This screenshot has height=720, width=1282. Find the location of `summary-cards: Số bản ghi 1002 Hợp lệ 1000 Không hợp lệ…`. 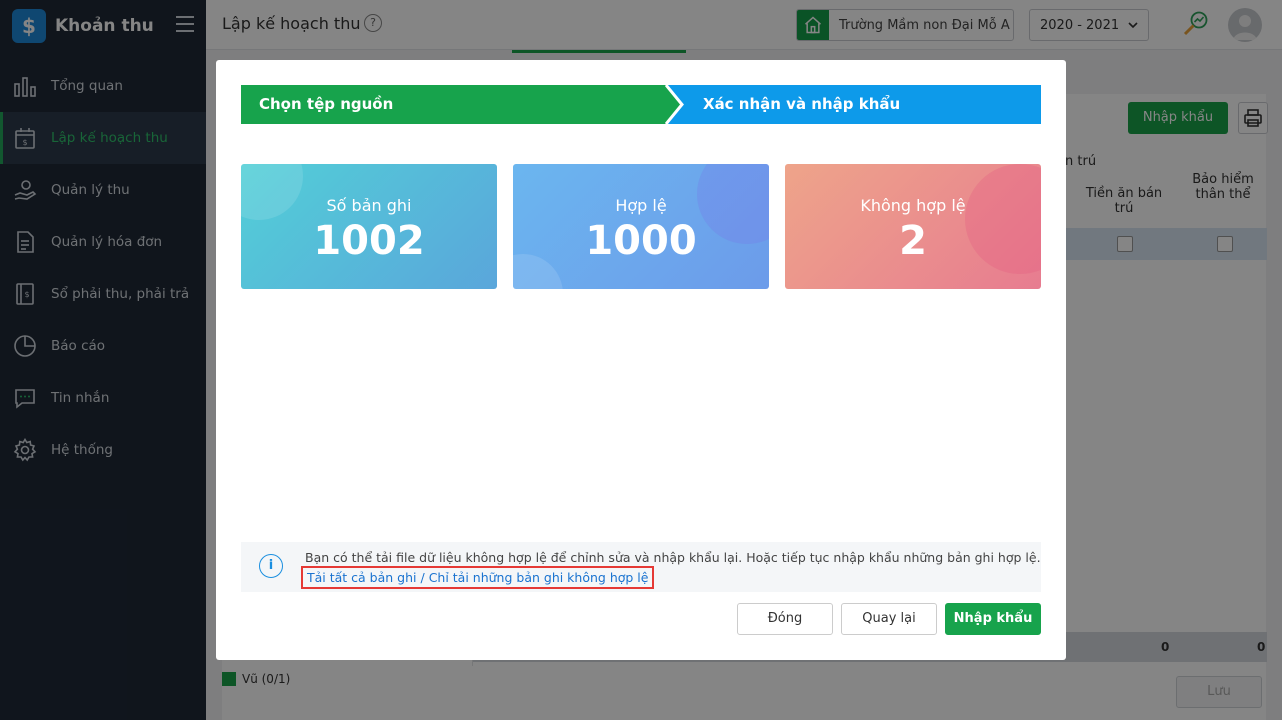

summary-cards: Số bản ghi 1002 Hợp lệ 1000 Không hợp lệ… is located at coordinates (641, 226).